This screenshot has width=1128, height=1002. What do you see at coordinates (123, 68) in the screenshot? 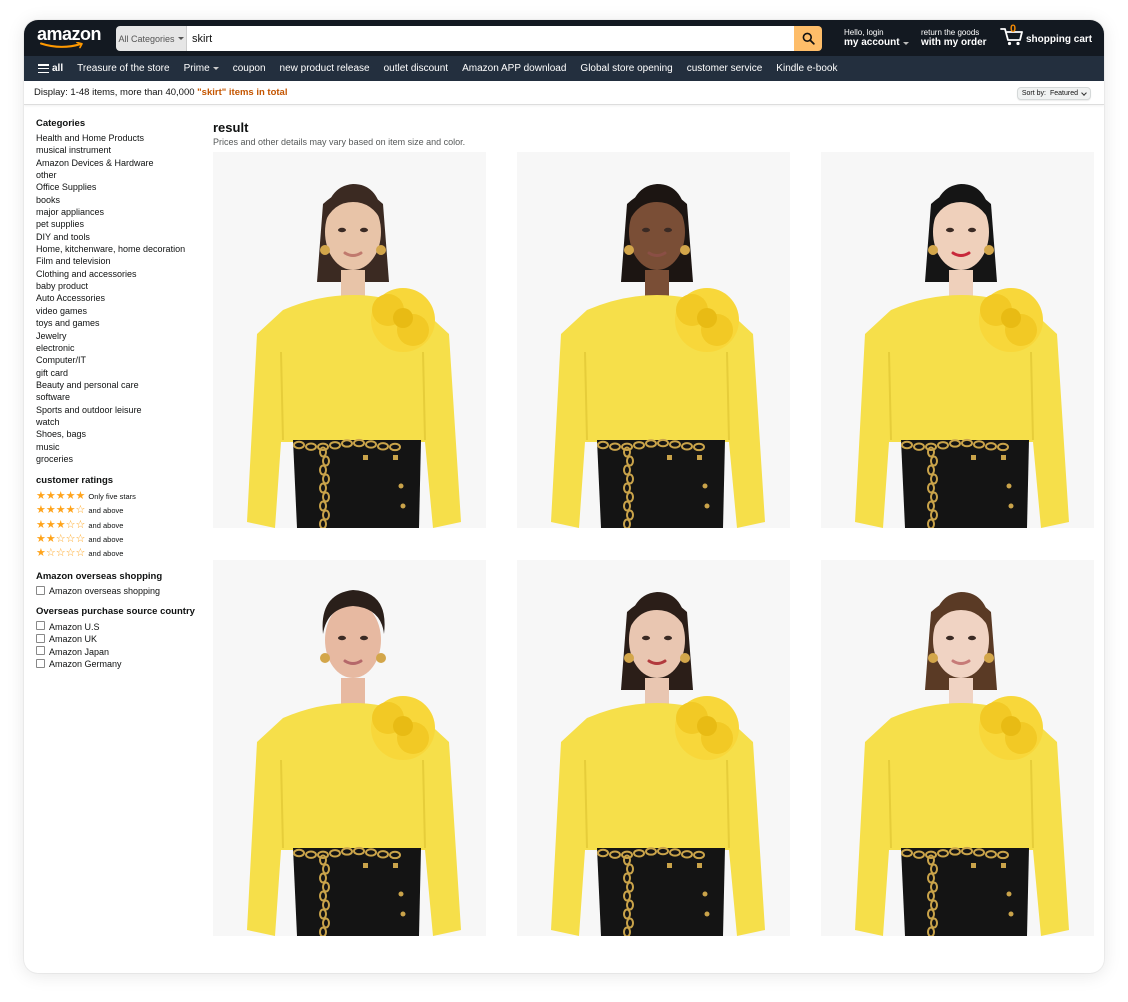
I see `nav-item-treasure: Treasure of the store` at bounding box center [123, 68].